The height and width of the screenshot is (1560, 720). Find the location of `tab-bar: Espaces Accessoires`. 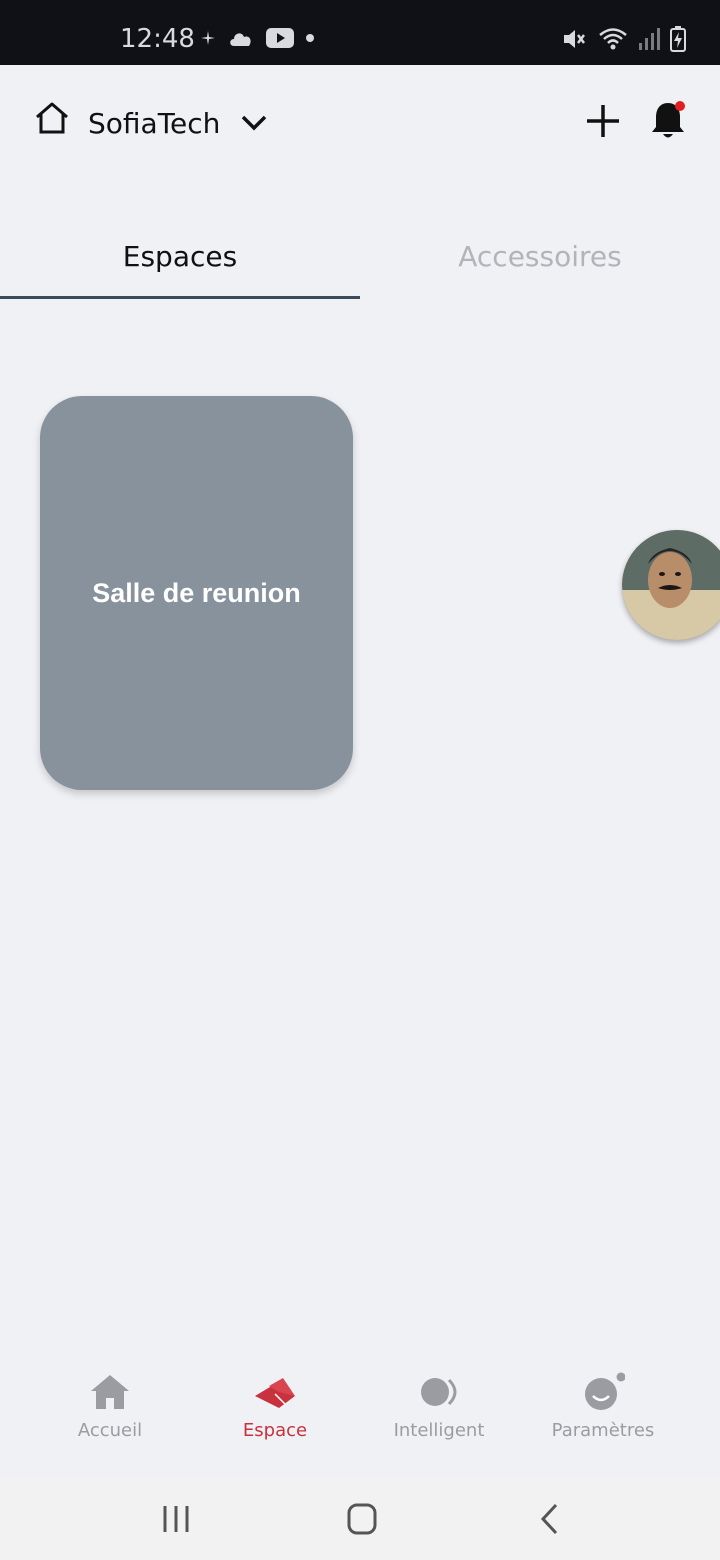

tab-bar: Espaces Accessoires is located at coordinates (360, 265).